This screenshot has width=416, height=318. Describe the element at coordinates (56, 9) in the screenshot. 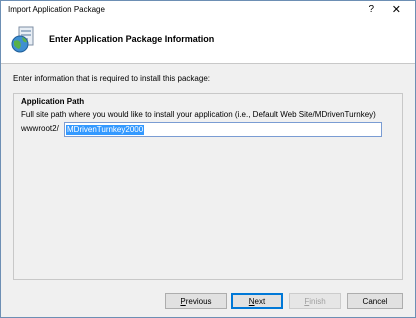

I see `window-title: Import Application Package` at that location.